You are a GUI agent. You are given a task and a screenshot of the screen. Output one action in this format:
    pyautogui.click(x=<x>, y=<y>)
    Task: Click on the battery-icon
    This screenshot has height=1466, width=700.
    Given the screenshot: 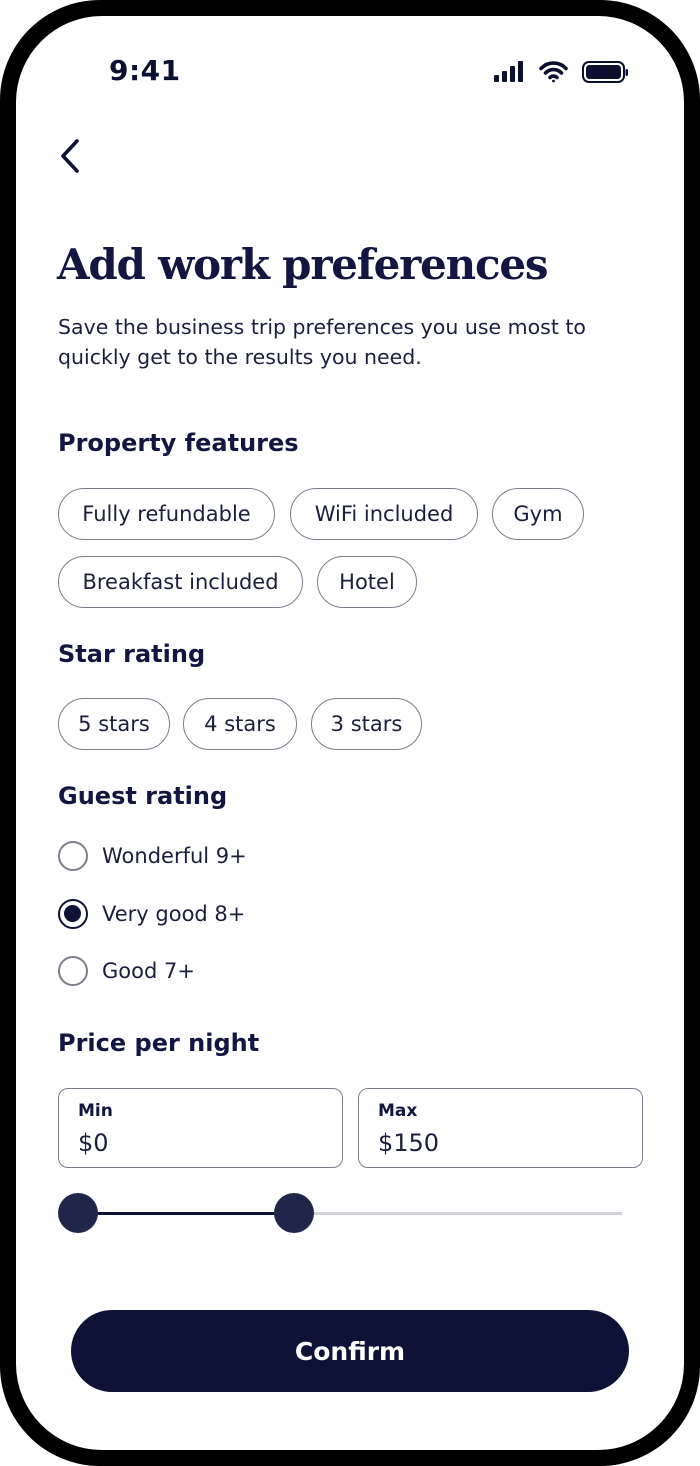 What is the action you would take?
    pyautogui.click(x=605, y=72)
    